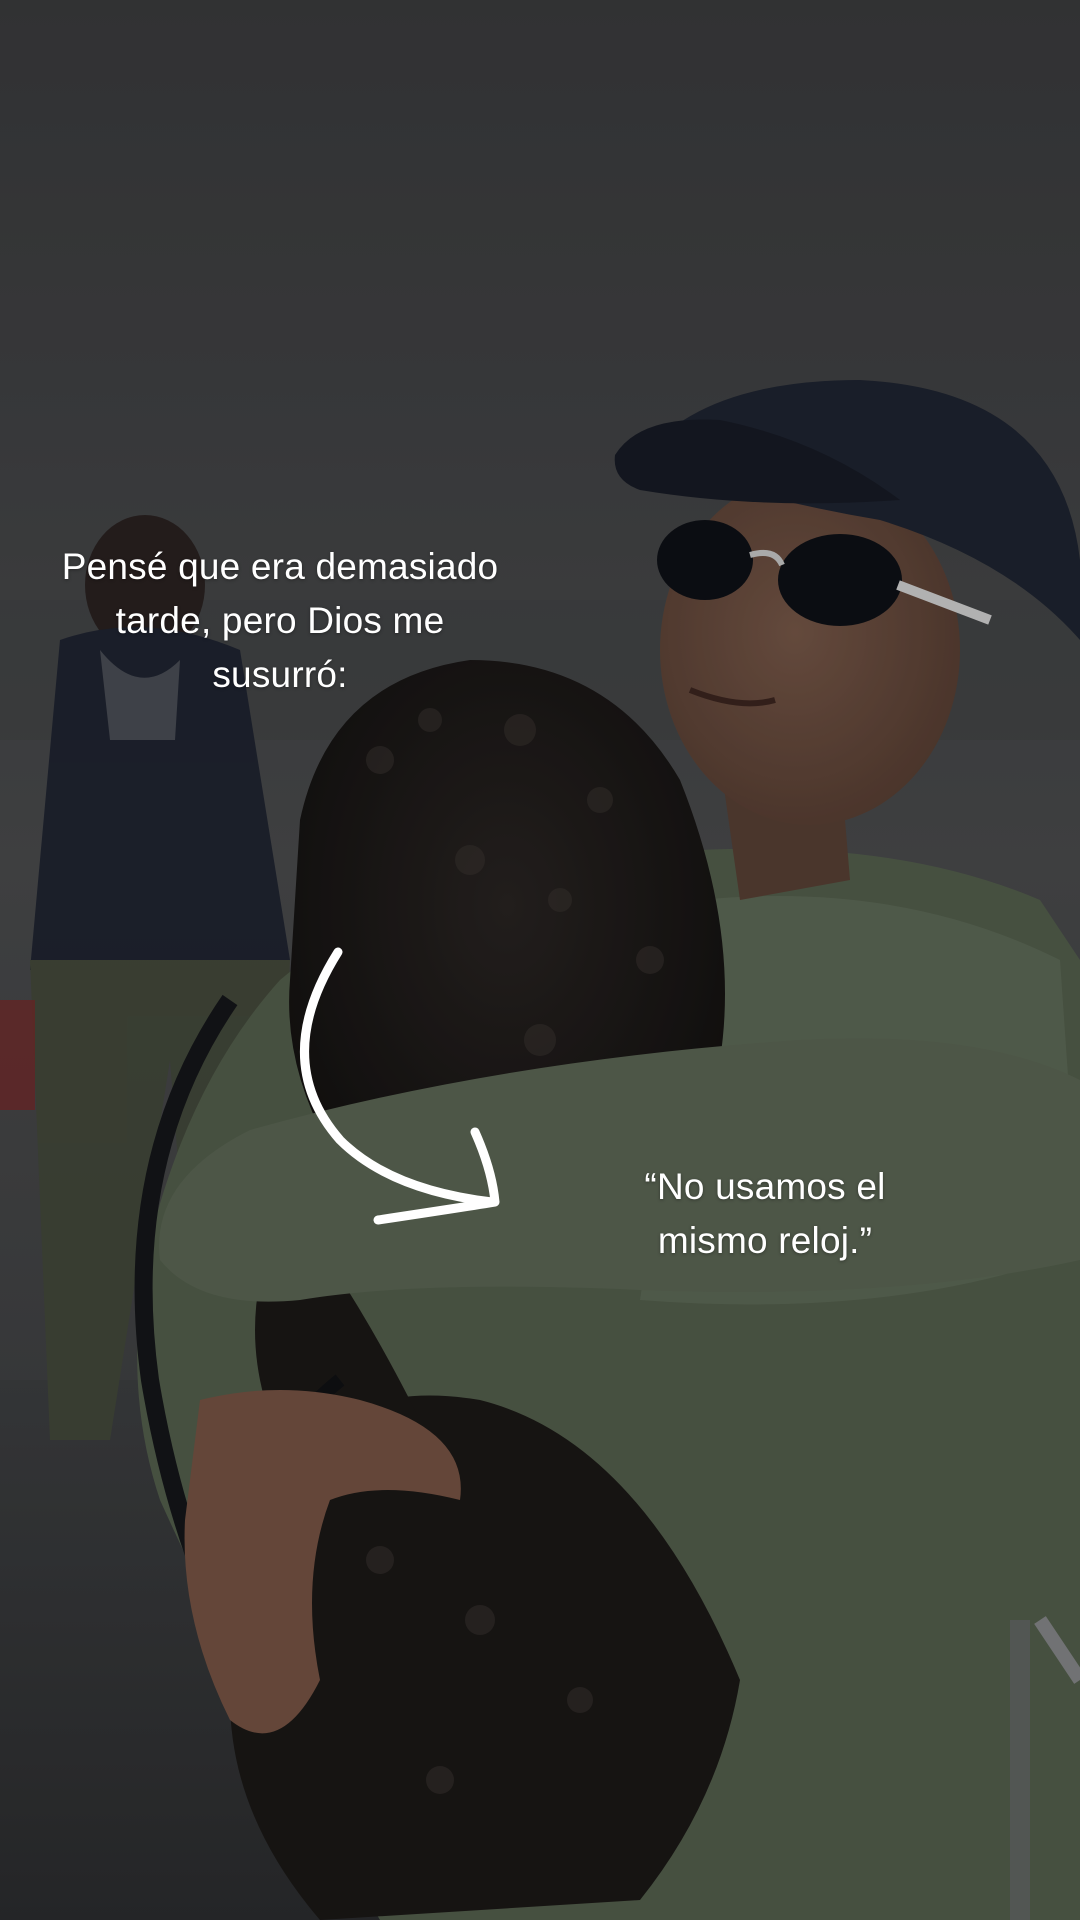  I want to click on caption-intro-line-3: susurró:, so click(280, 674).